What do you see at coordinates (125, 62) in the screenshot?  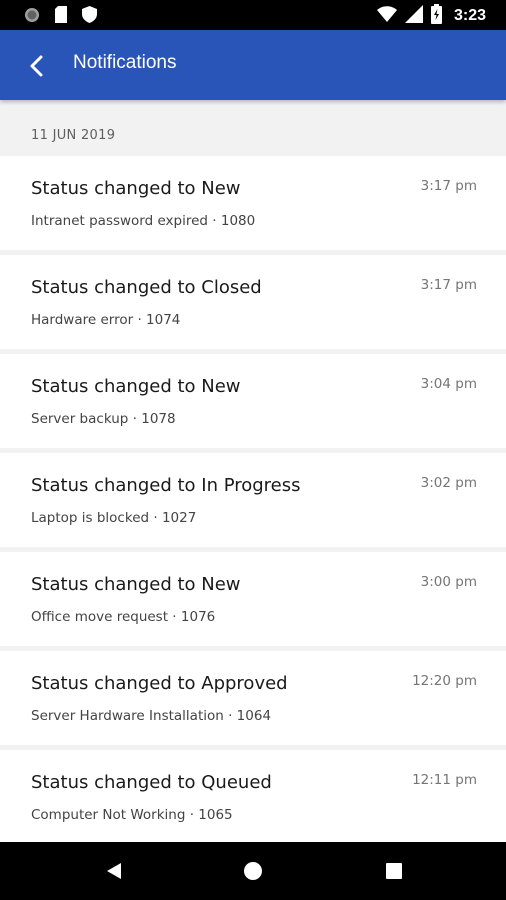 I see `page-title: Notifications` at bounding box center [125, 62].